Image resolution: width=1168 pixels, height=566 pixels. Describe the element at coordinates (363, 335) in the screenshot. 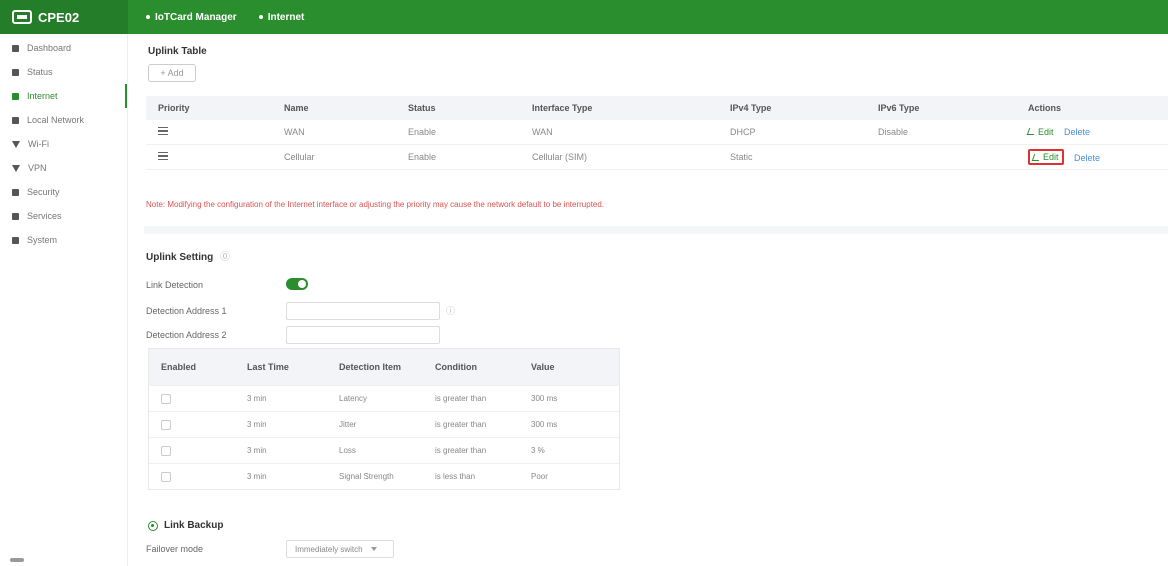

I see `detection-address-2-input` at that location.